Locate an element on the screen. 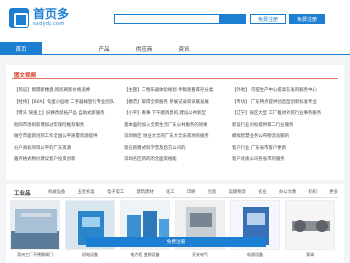 The height and width of the screenshot is (263, 350). category-tab: 五金机电 is located at coordinates (85, 192).